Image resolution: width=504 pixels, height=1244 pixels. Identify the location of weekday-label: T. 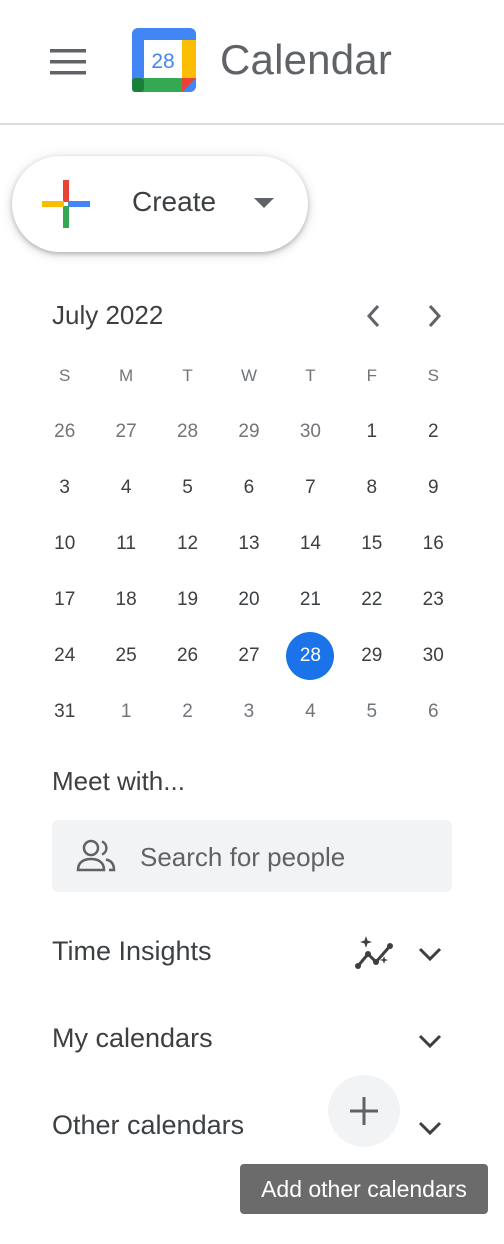
(187, 375).